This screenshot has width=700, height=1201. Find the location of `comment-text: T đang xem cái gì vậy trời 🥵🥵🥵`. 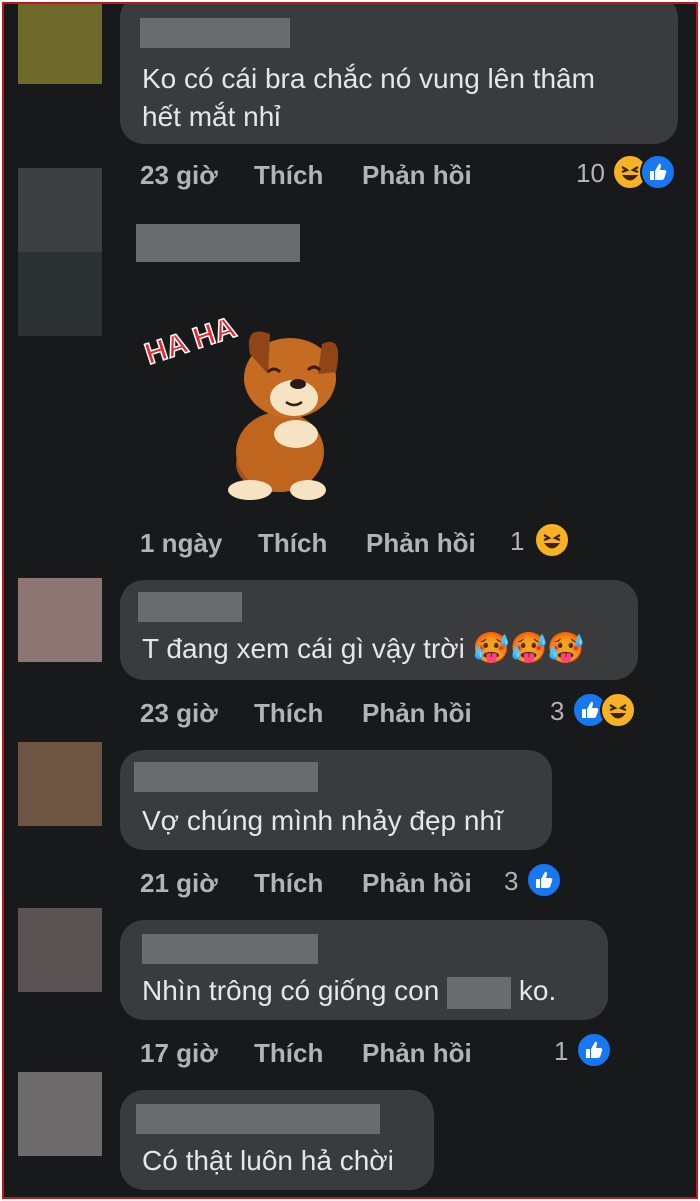

comment-text: T đang xem cái gì vậy trời 🥵🥵🥵 is located at coordinates (363, 648).